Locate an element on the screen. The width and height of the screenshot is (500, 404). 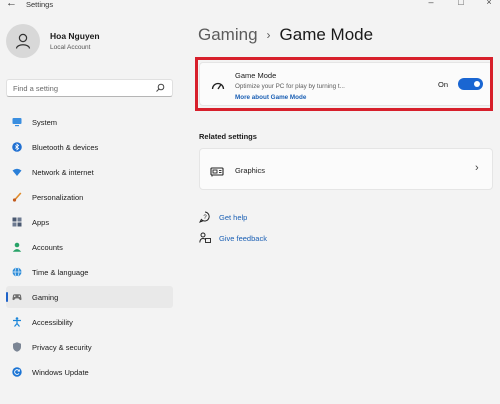
search-box is located at coordinates (89, 88).